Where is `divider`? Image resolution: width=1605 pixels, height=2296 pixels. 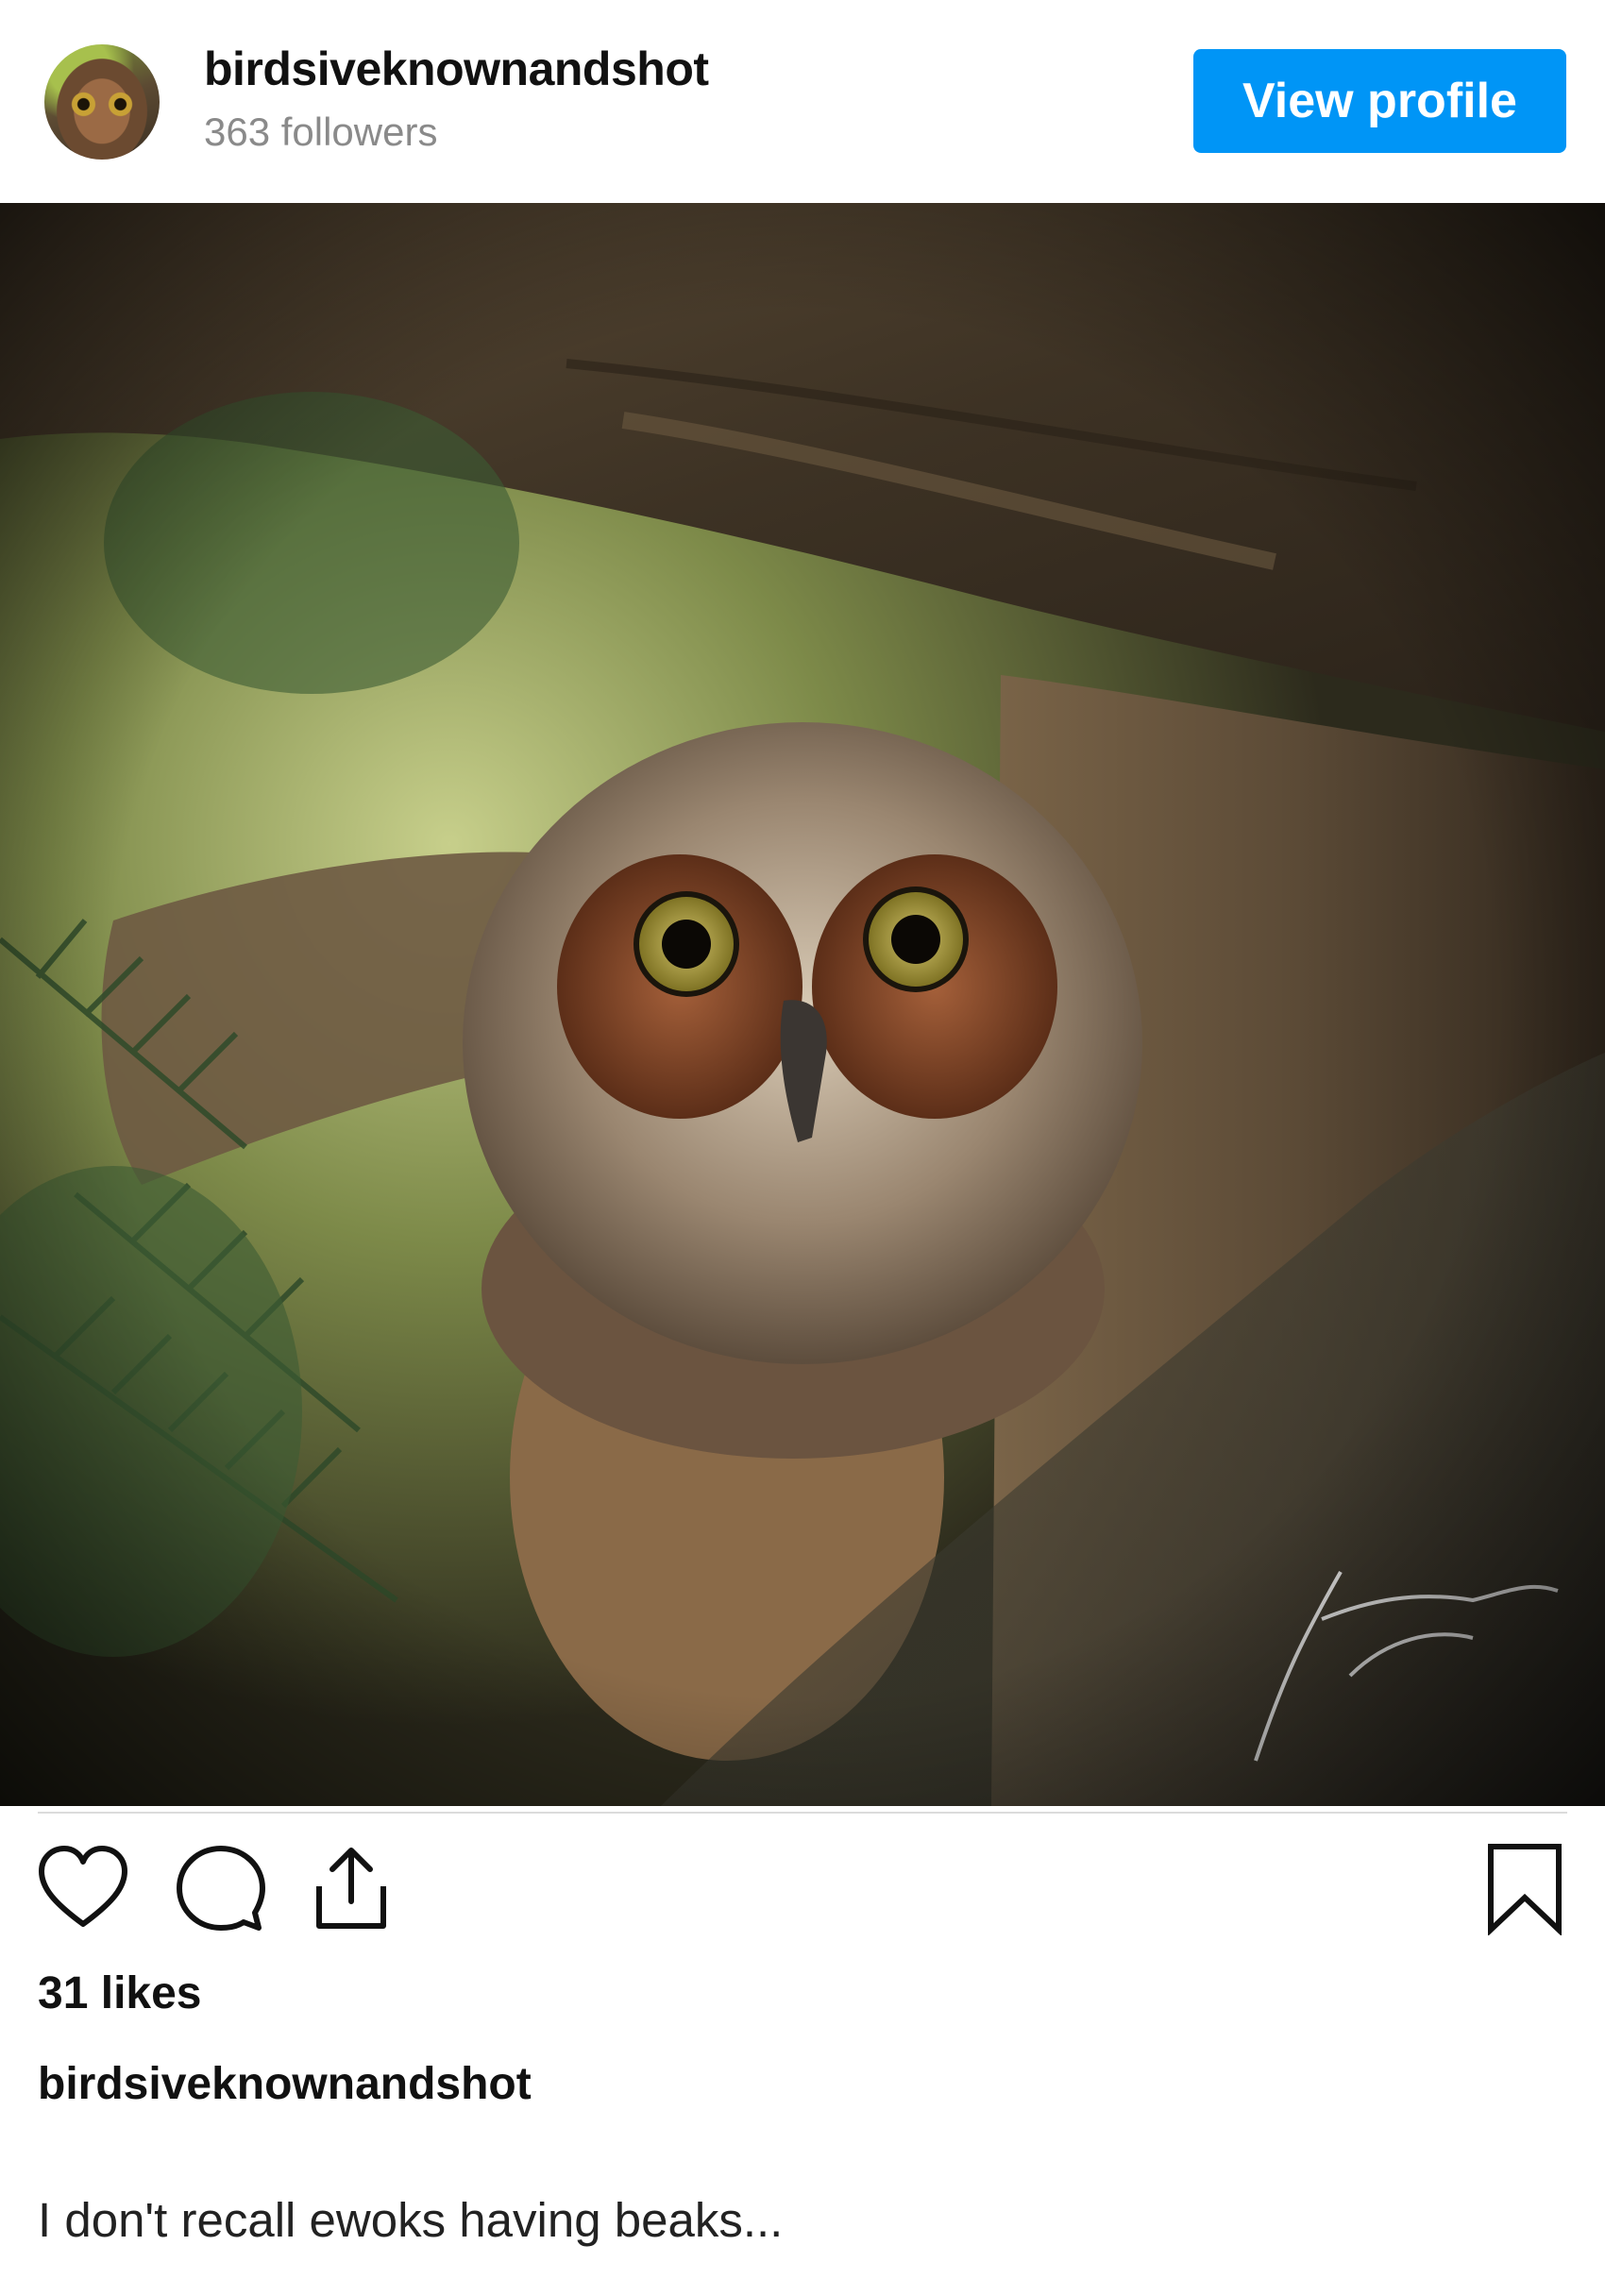
divider is located at coordinates (802, 1813).